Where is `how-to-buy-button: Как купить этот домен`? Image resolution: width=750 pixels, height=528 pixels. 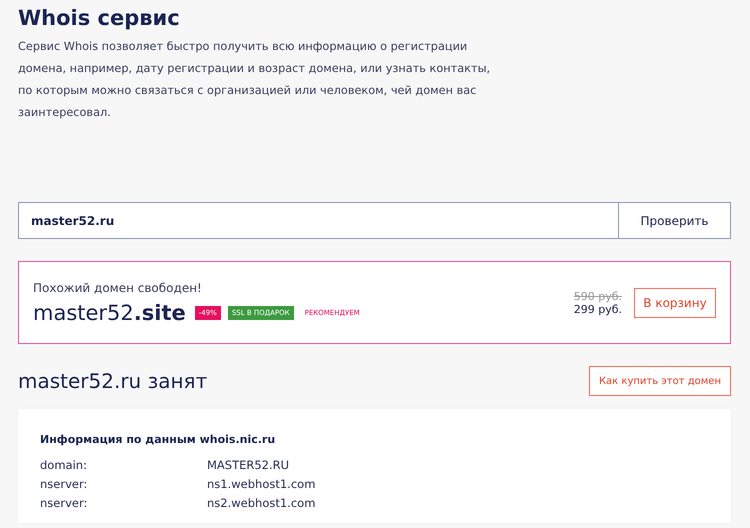
how-to-buy-button: Как купить этот домен is located at coordinates (659, 381).